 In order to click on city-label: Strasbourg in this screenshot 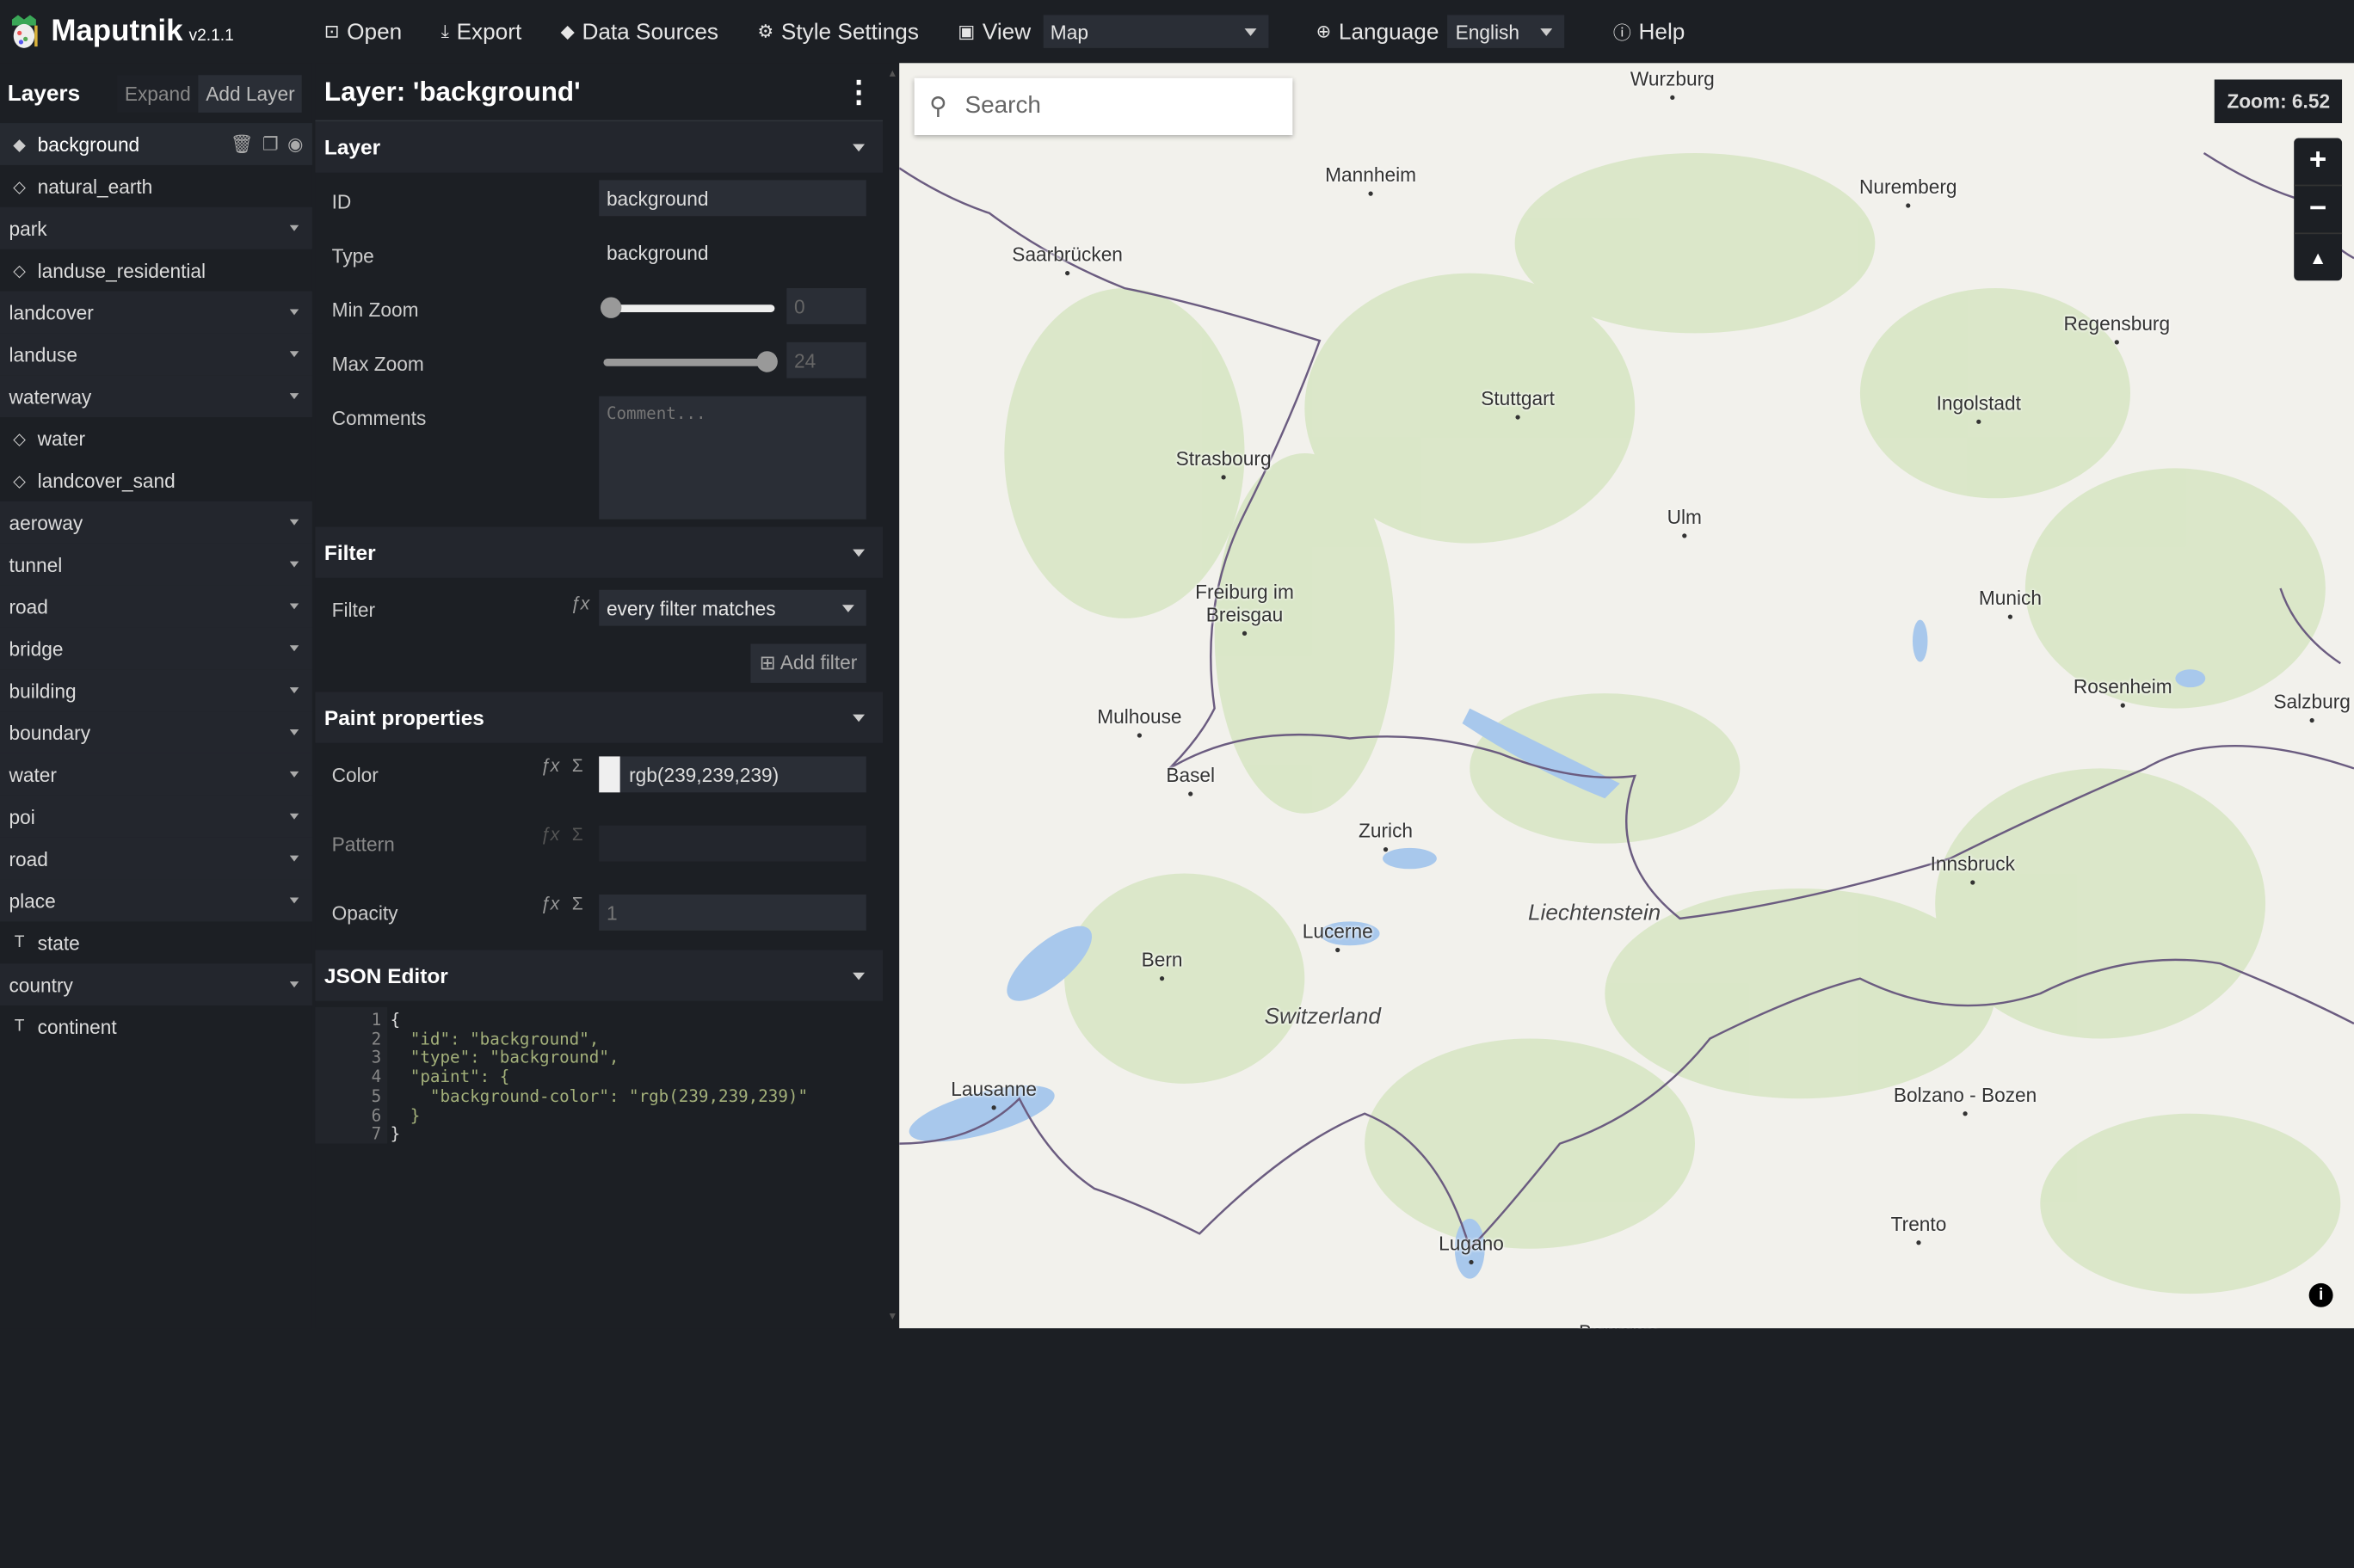, I will do `click(1223, 458)`.